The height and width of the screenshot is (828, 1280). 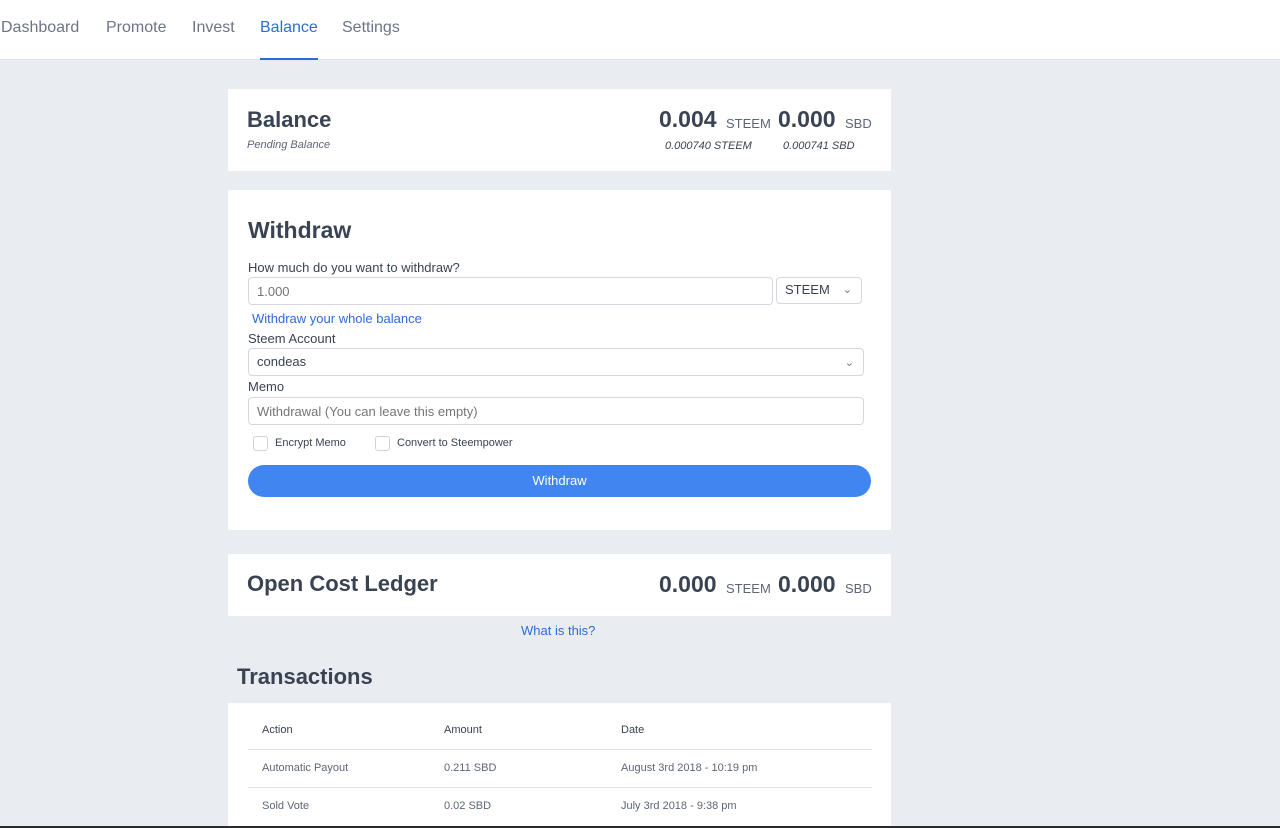 What do you see at coordinates (560, 787) in the screenshot?
I see `row-divider` at bounding box center [560, 787].